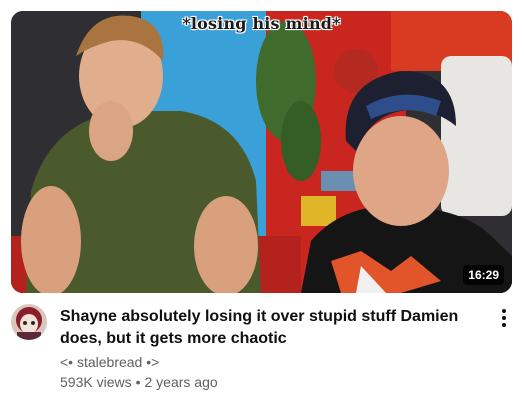 This screenshot has height=403, width=524. I want to click on upload-age: 2 years ago, so click(181, 382).